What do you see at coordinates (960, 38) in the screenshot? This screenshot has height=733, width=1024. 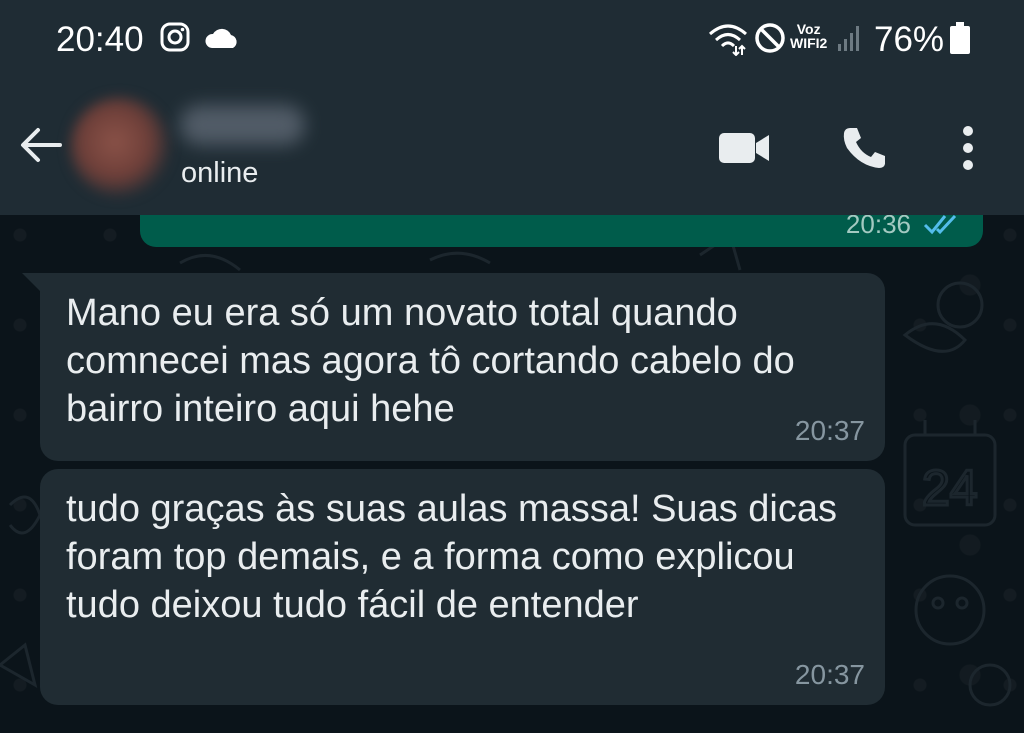 I see `battery-icon` at bounding box center [960, 38].